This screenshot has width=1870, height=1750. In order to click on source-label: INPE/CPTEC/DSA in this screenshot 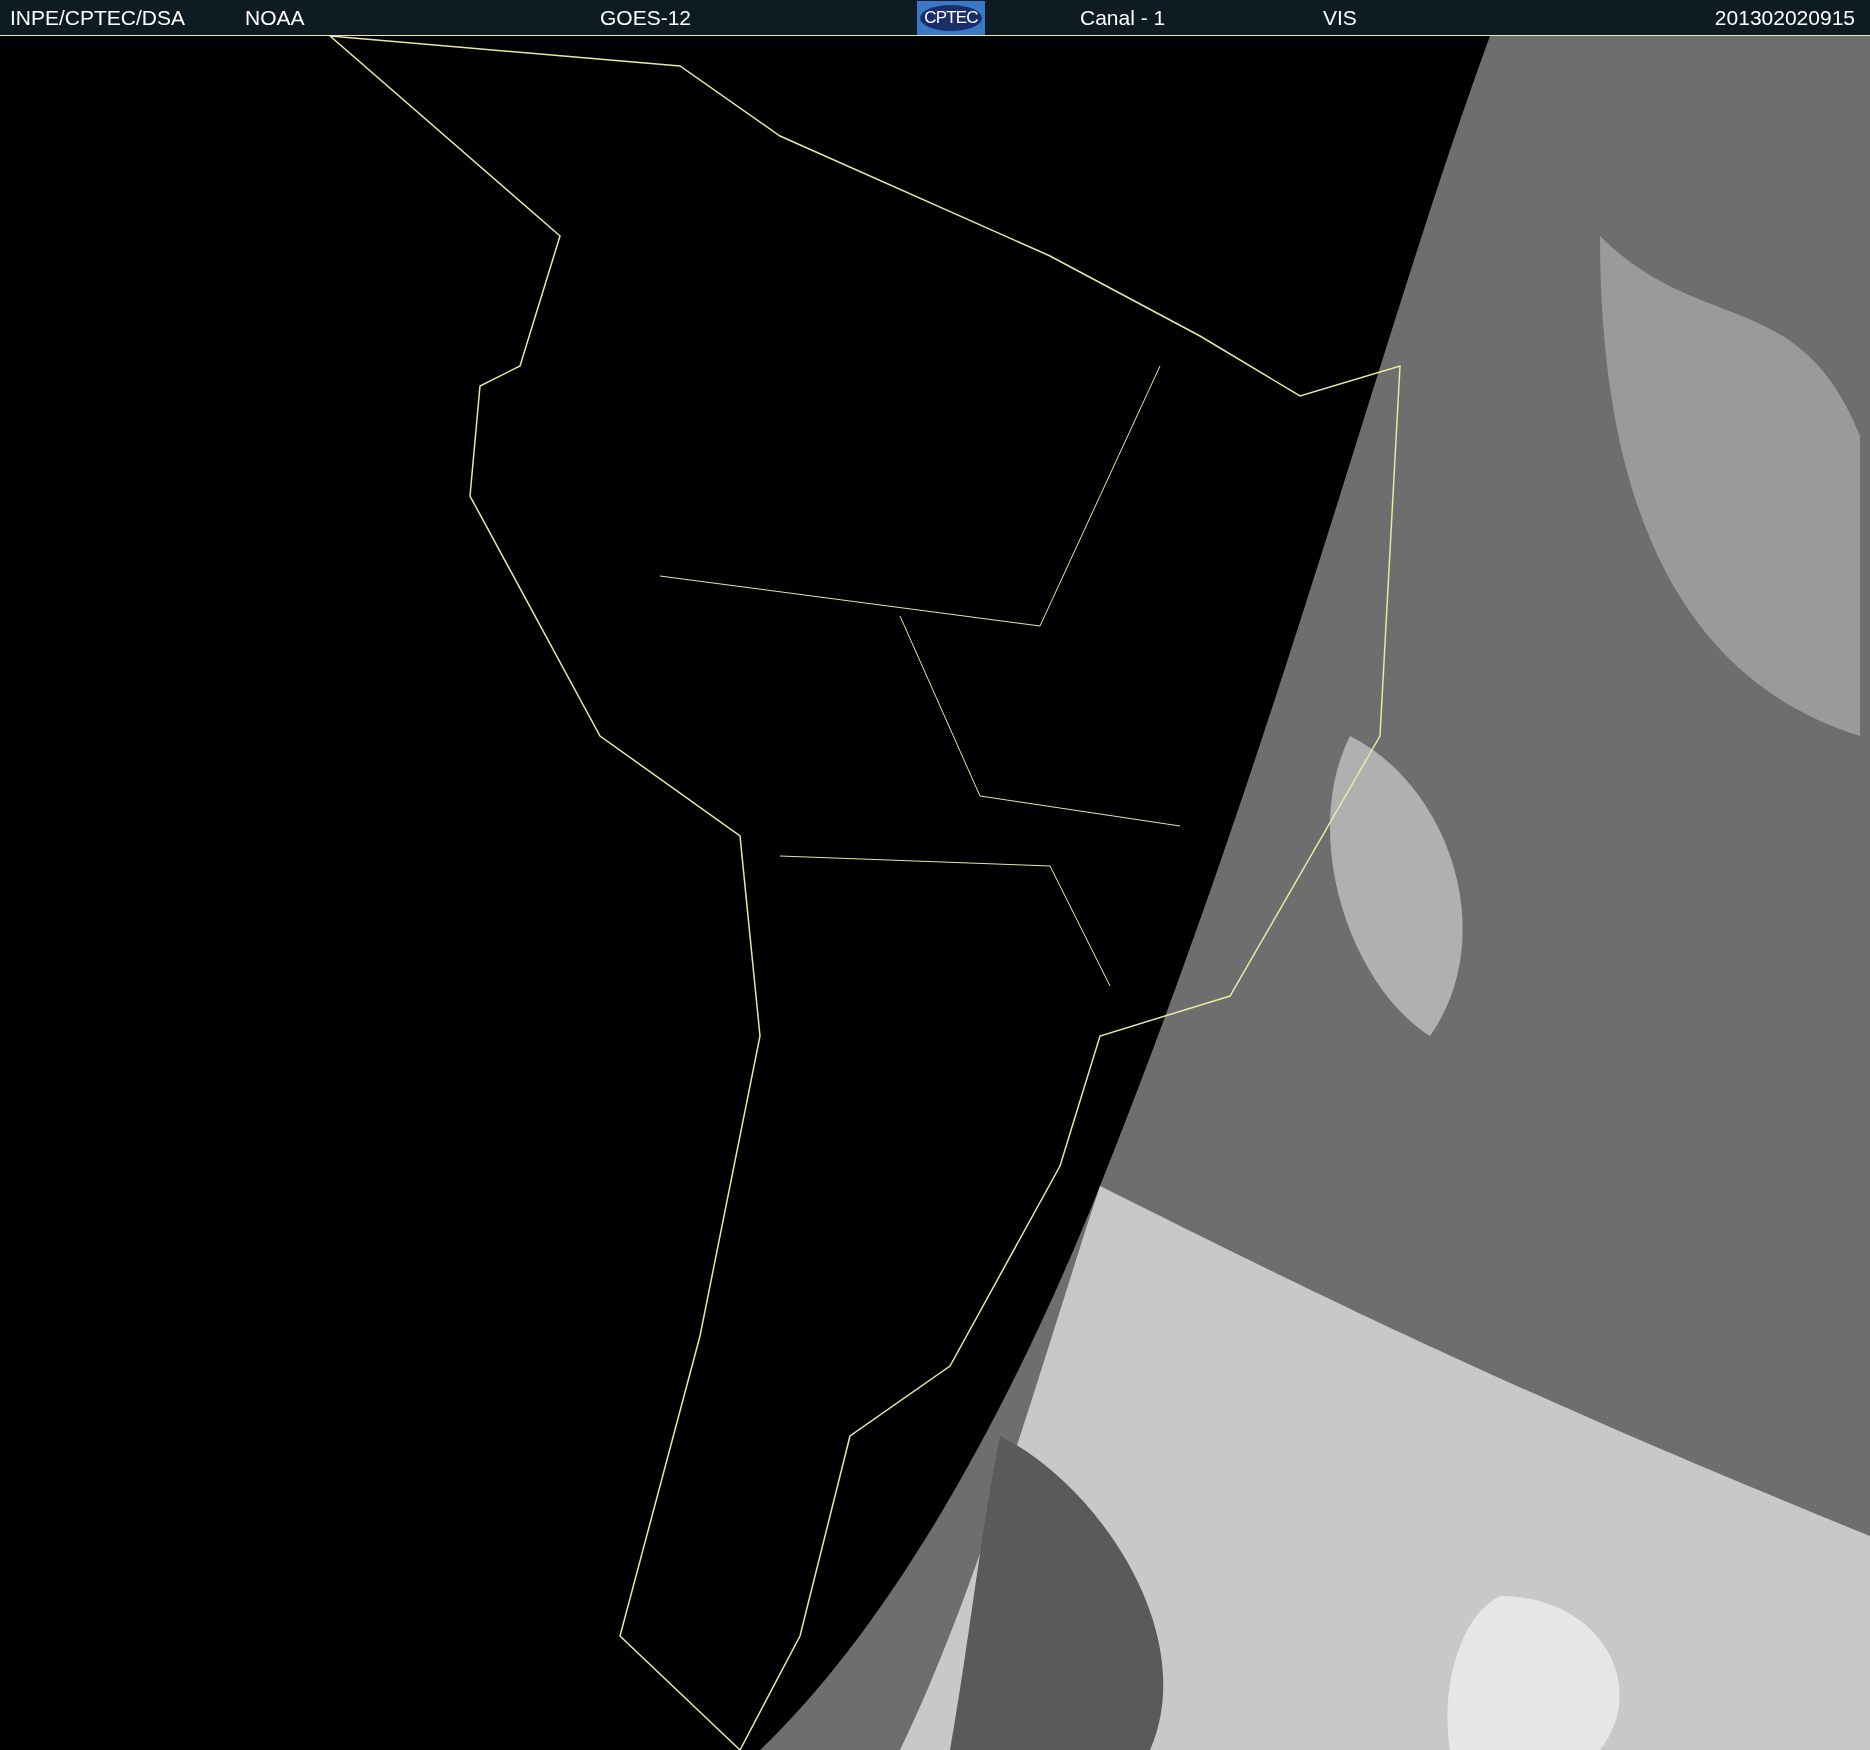, I will do `click(98, 17)`.